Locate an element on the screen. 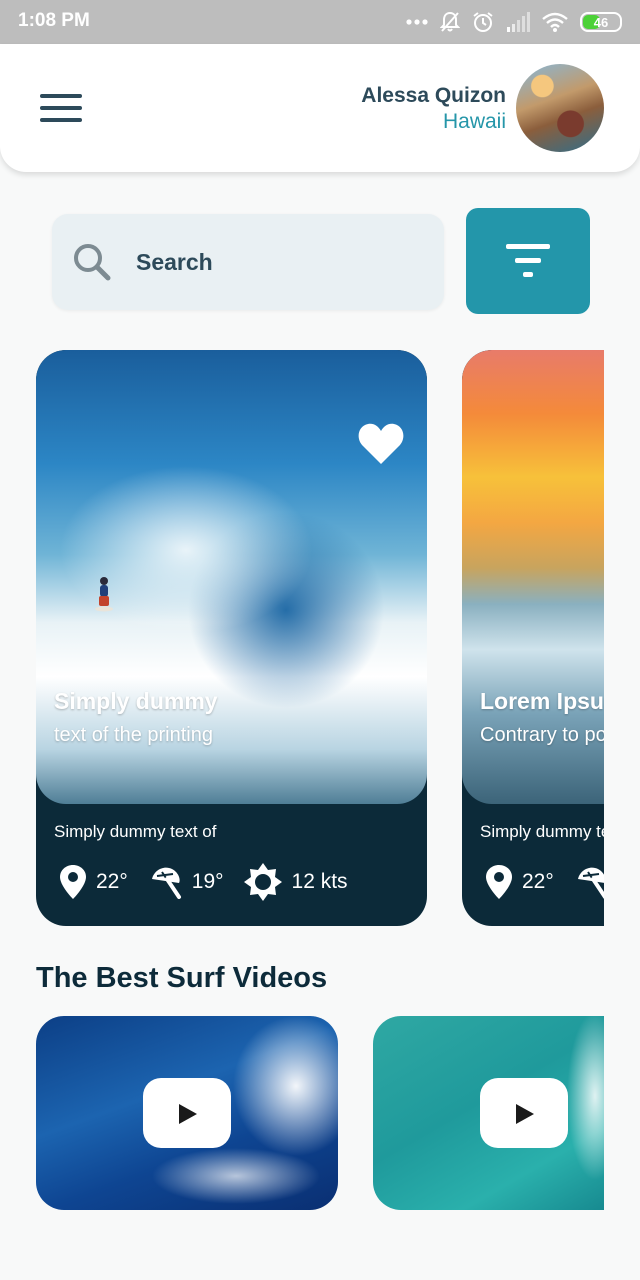 The image size is (640, 1280). app-header: Alessa Quizon Hawaii is located at coordinates (320, 108).